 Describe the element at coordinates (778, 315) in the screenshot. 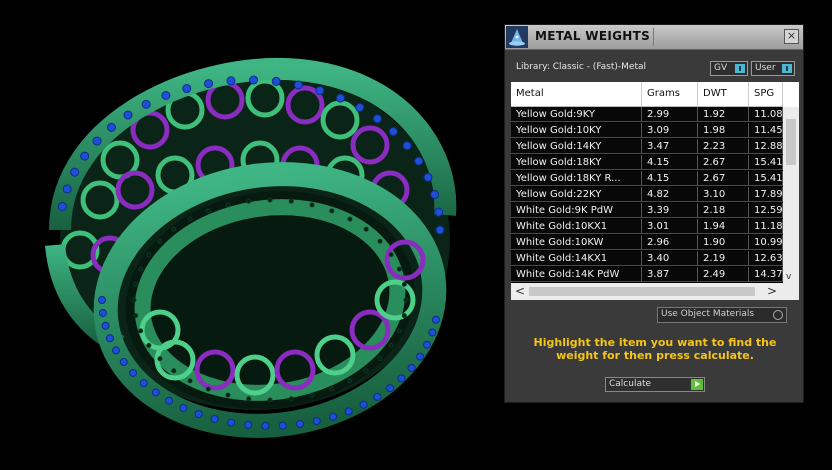

I see `radio-icon` at that location.